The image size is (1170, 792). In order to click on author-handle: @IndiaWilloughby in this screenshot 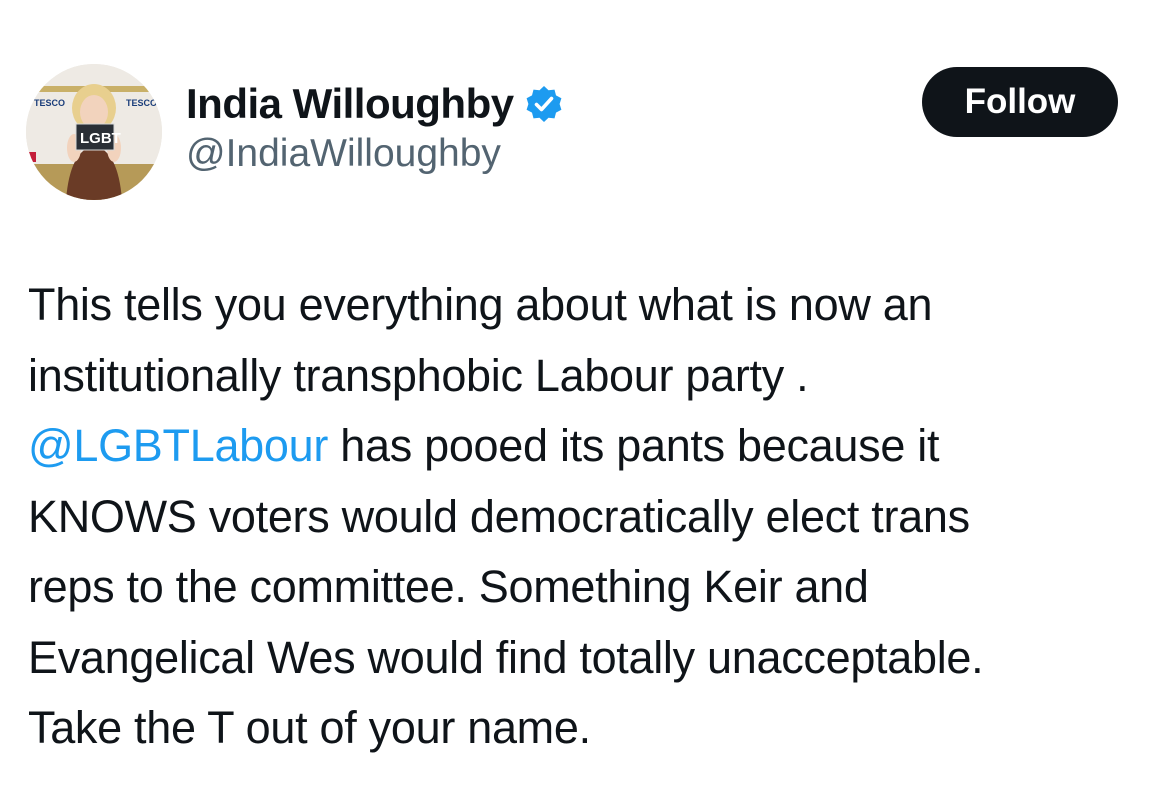, I will do `click(343, 154)`.